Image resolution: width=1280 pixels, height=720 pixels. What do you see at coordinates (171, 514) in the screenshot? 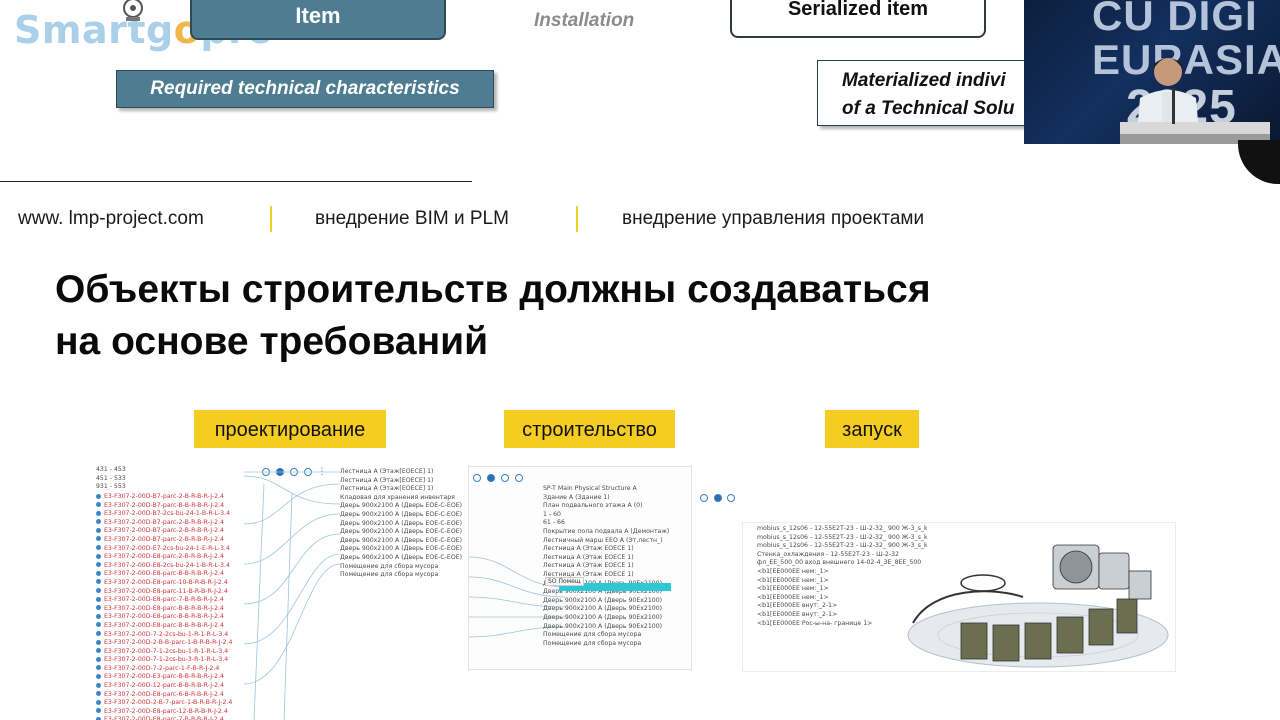
I see `list-item: E3-F307-2-00D-B7-2cs-bu-24-1-B-R-L-3.4` at bounding box center [171, 514].